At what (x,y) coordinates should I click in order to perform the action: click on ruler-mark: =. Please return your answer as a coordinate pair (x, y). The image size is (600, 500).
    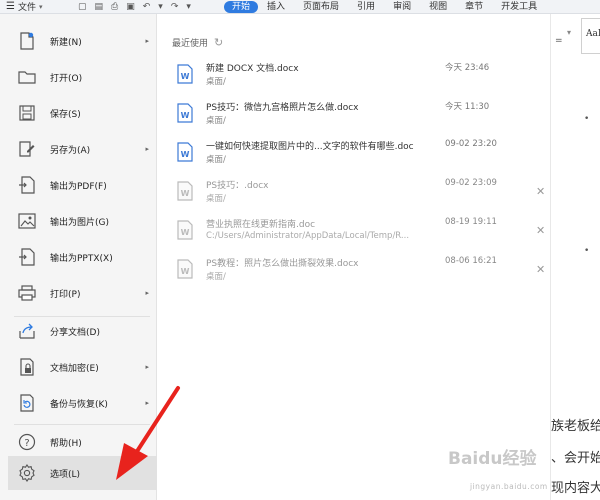
    Looking at the image, I should click on (559, 41).